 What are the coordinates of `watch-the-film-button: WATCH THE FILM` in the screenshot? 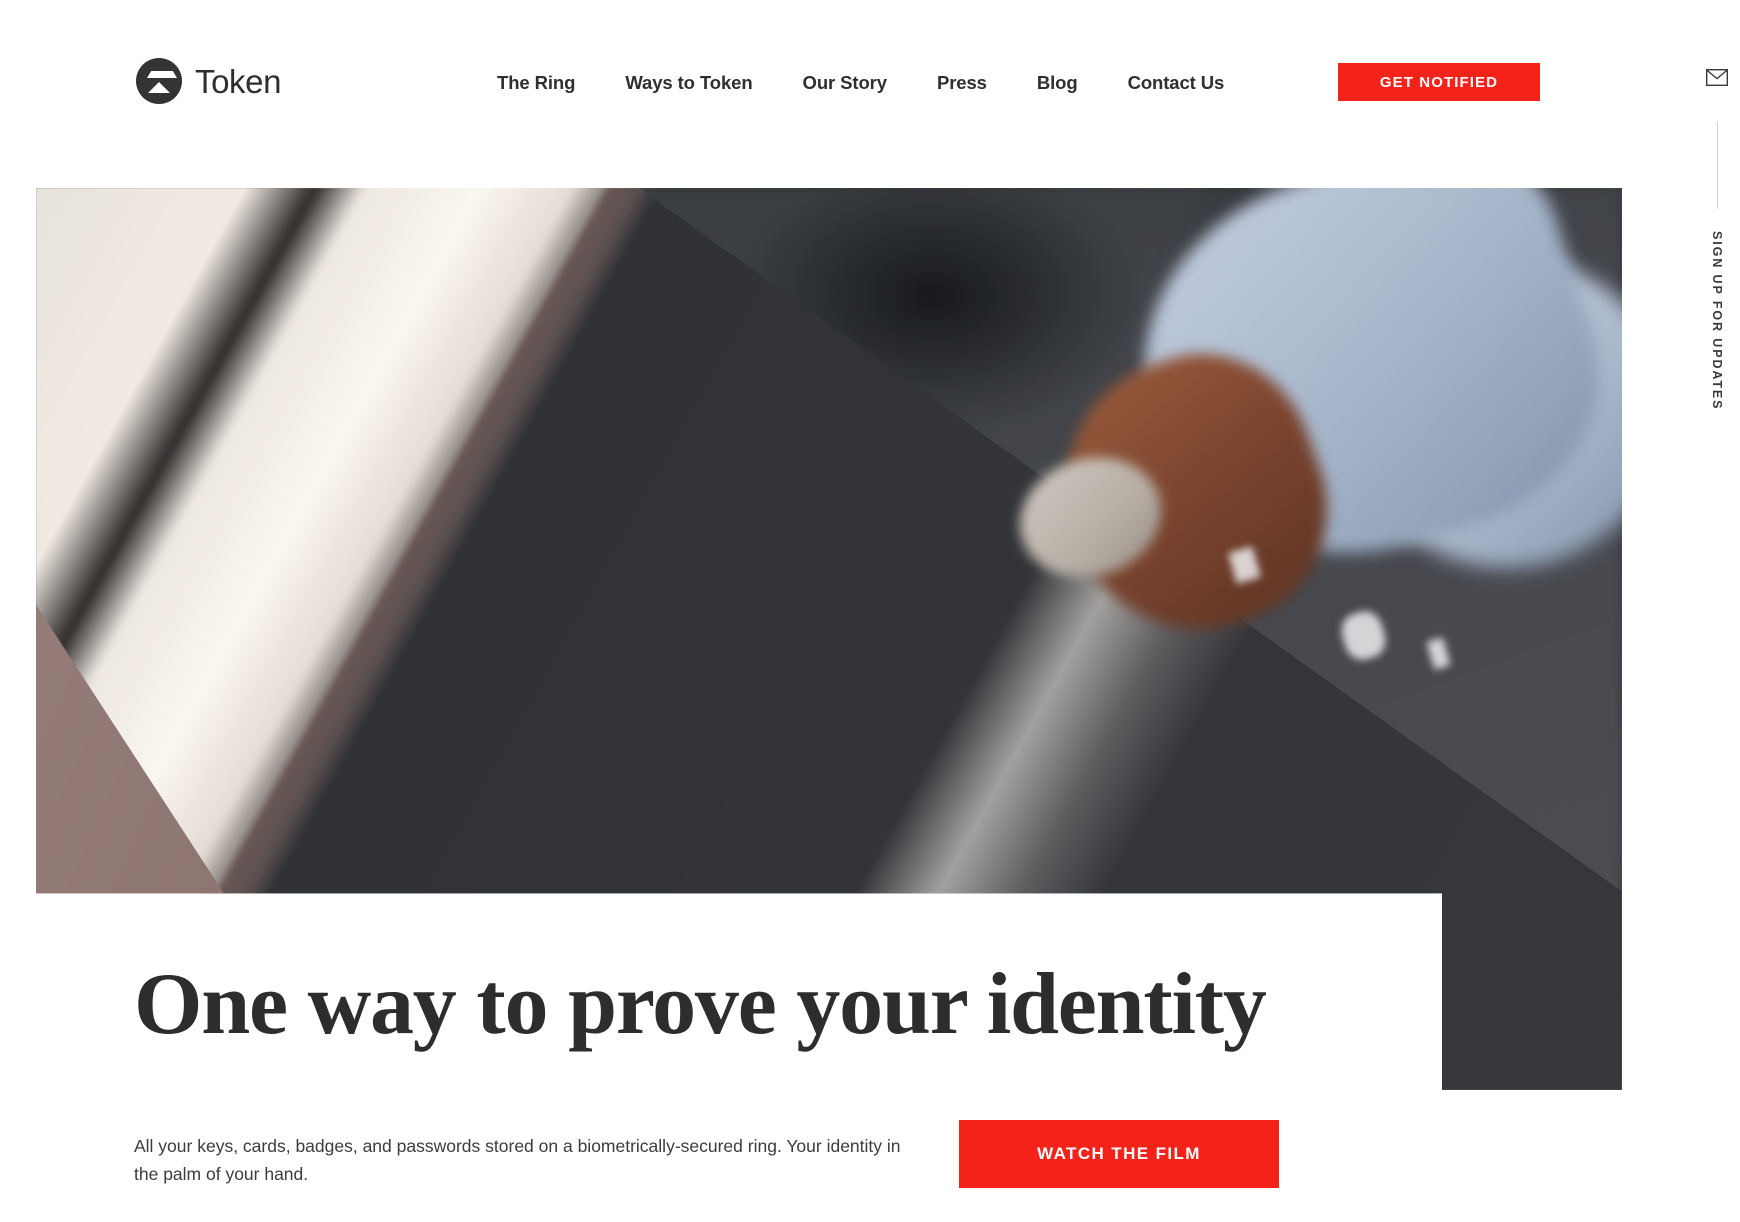 It's located at (1119, 1154).